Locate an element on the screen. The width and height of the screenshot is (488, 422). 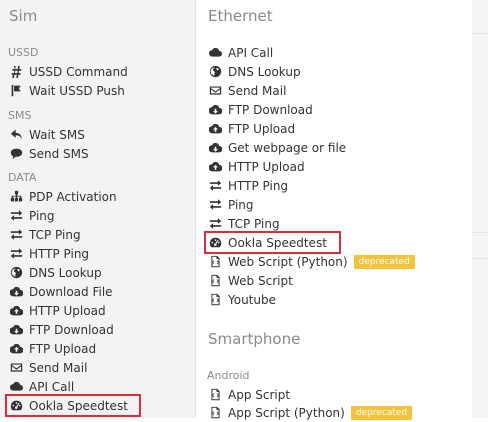
item-label: Send SMS is located at coordinates (59, 153).